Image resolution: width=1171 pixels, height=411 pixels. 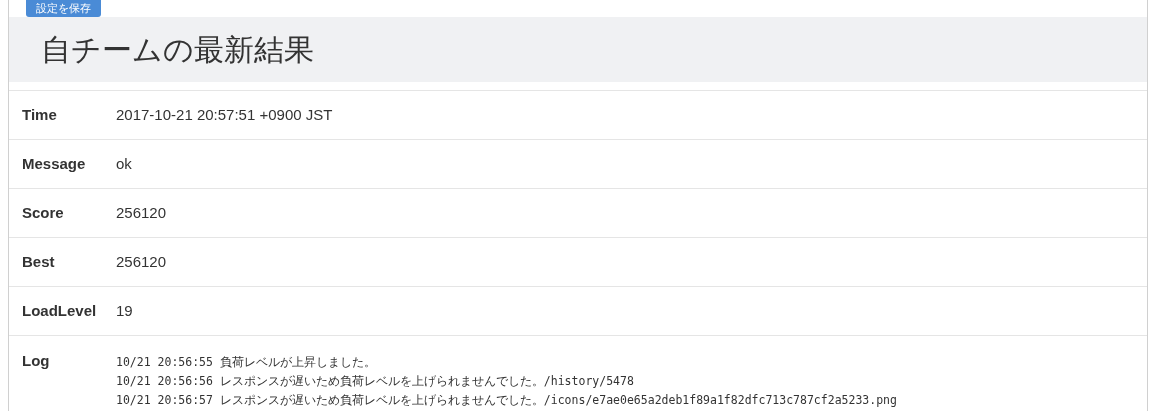 What do you see at coordinates (124, 310) in the screenshot?
I see `field-value: 19` at bounding box center [124, 310].